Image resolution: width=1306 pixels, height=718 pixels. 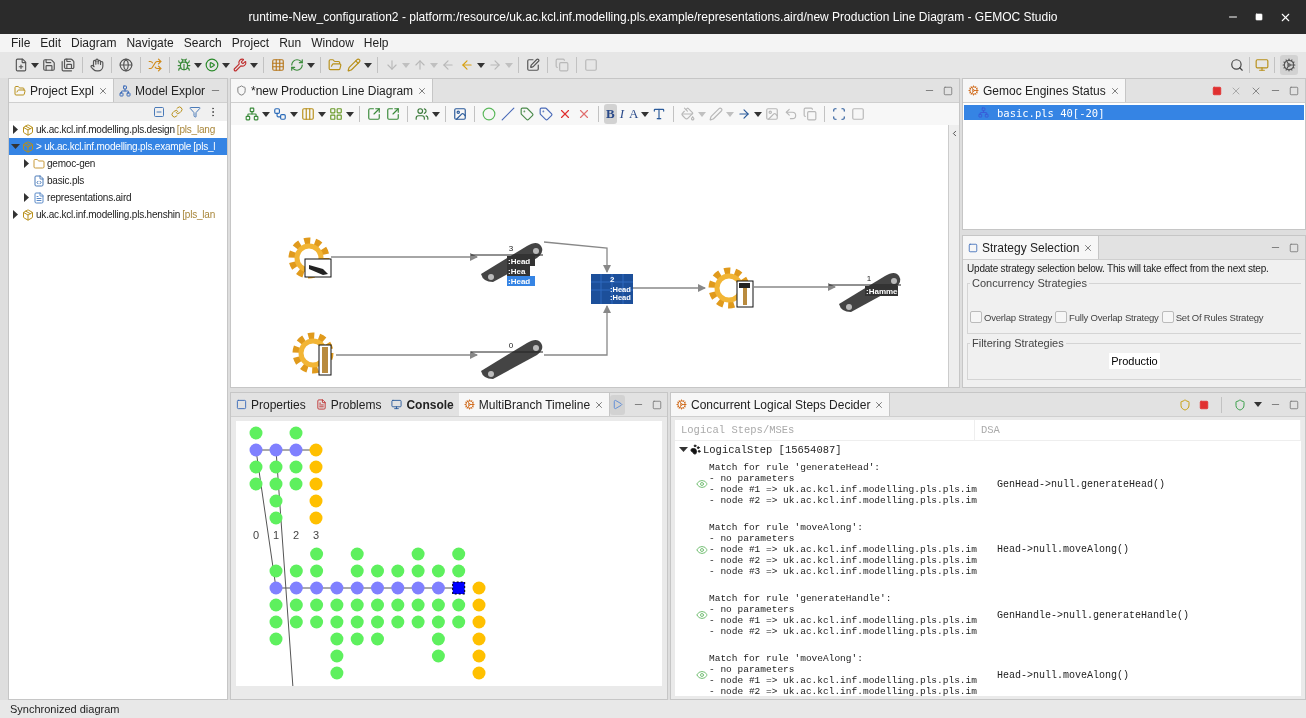 I want to click on match-line: - no parameters, so click(x=752, y=538).